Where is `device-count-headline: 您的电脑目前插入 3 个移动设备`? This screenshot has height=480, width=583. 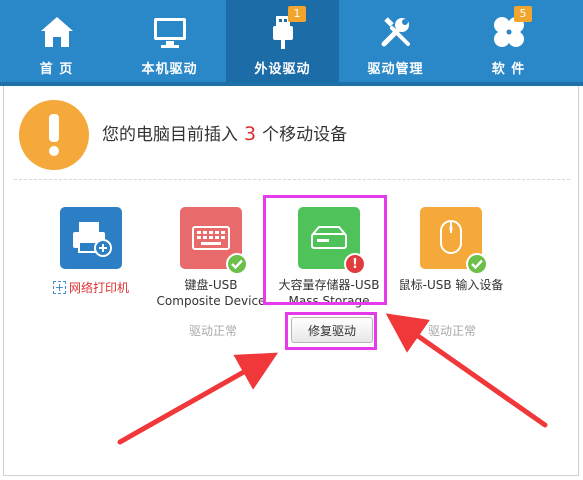
device-count-headline: 您的电脑目前插入 3 个移动设备 is located at coordinates (224, 132).